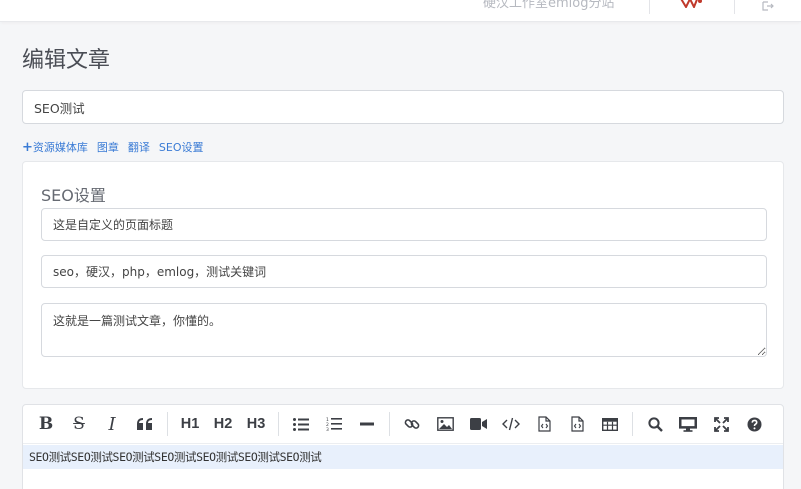 This screenshot has width=801, height=489. I want to click on post-title-input, so click(403, 107).